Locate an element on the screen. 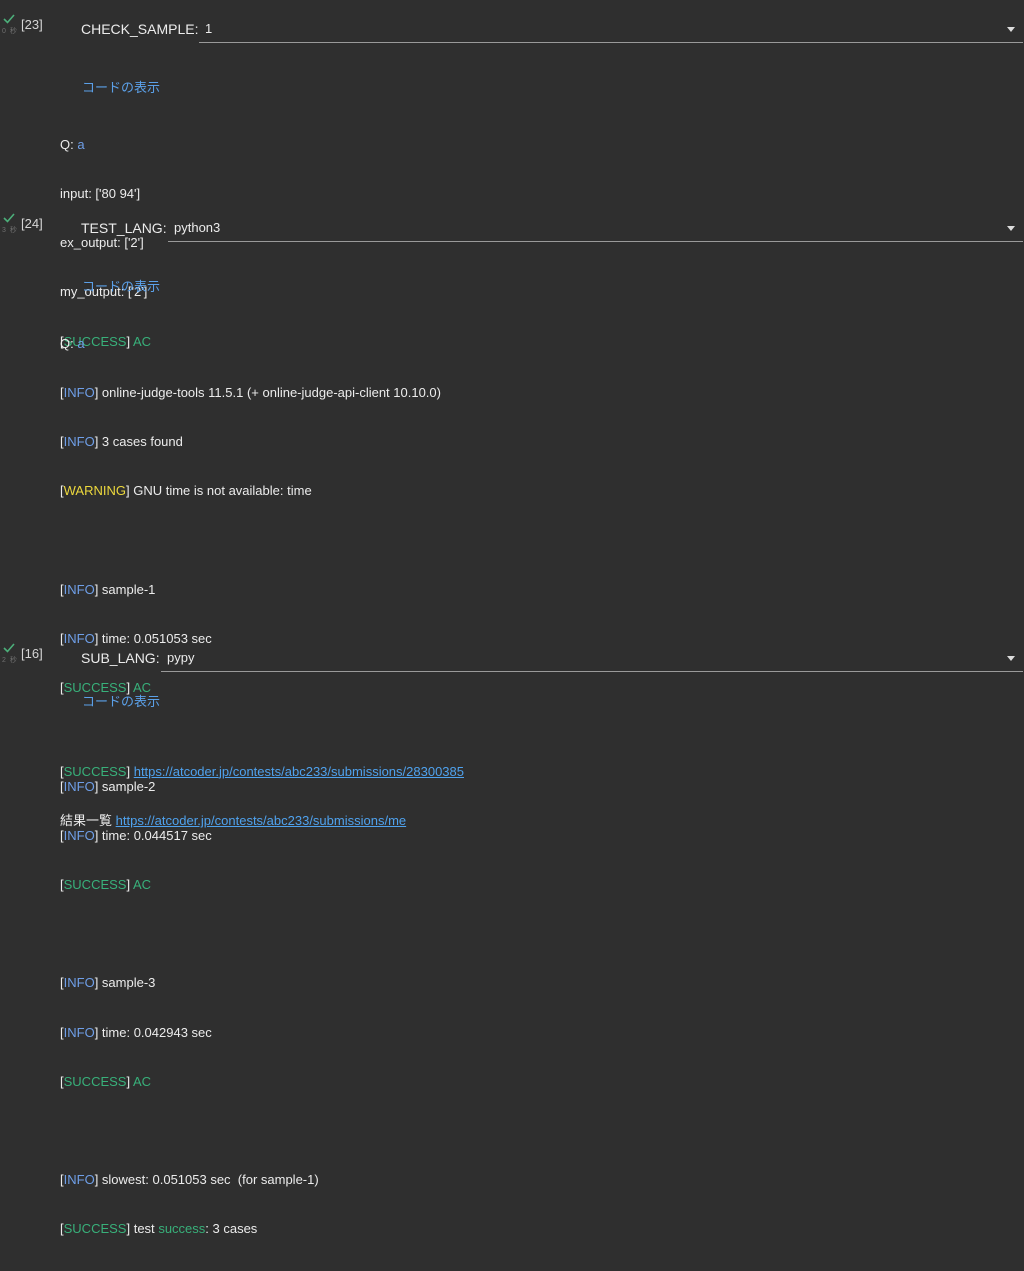 The image size is (1024, 1271). cell-gutter: 0 秒 [23] is located at coordinates (30, 29).